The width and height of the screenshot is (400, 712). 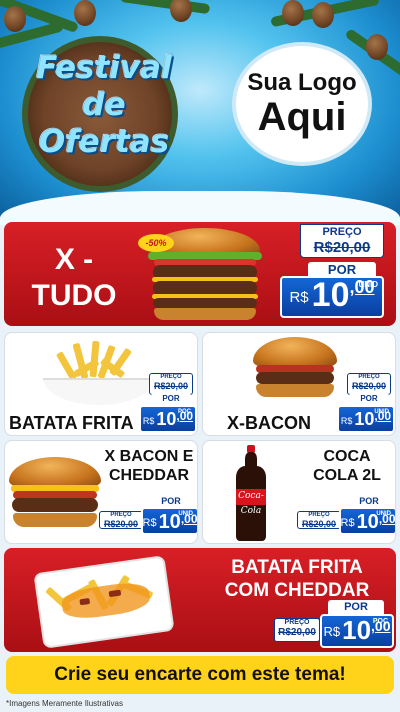 What do you see at coordinates (64, 703) in the screenshot?
I see `disclaimer-text: *Imagens Meramente Ilustrativas` at bounding box center [64, 703].